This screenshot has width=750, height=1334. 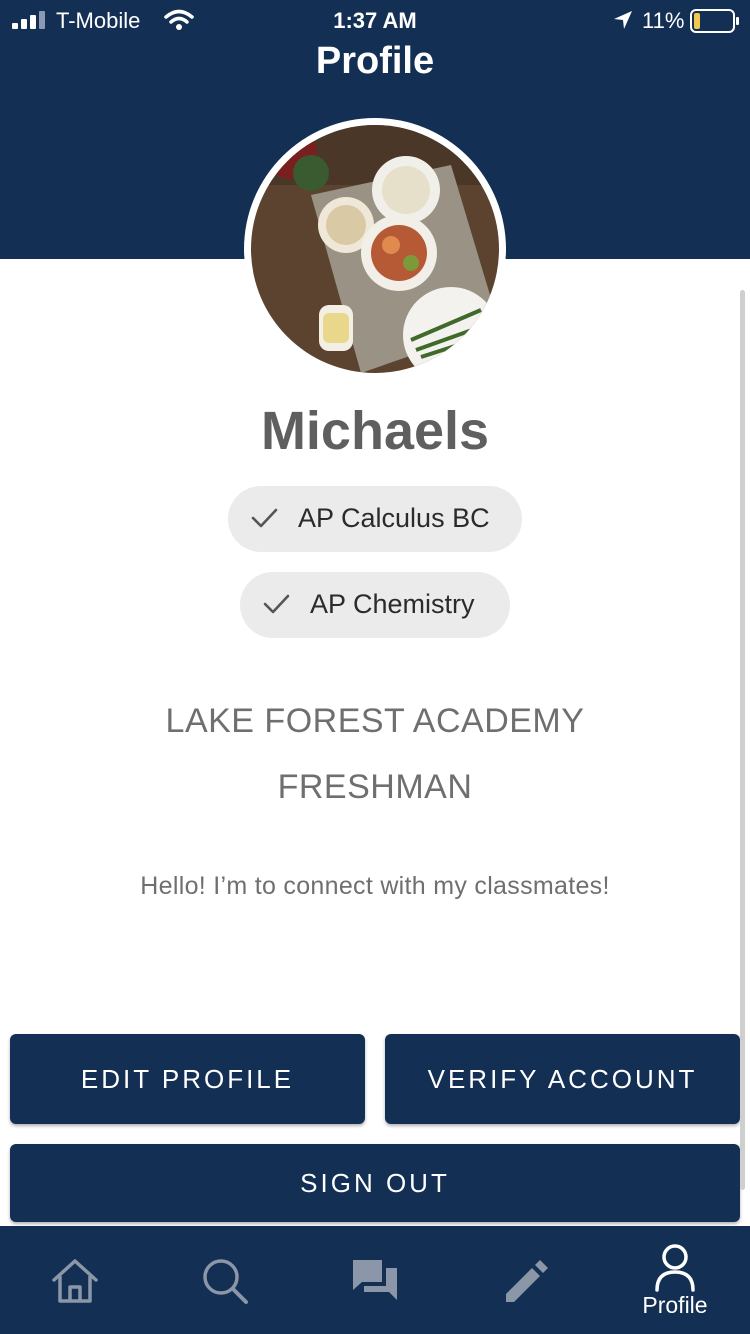 I want to click on status-time: 1:37 AM, so click(x=375, y=20).